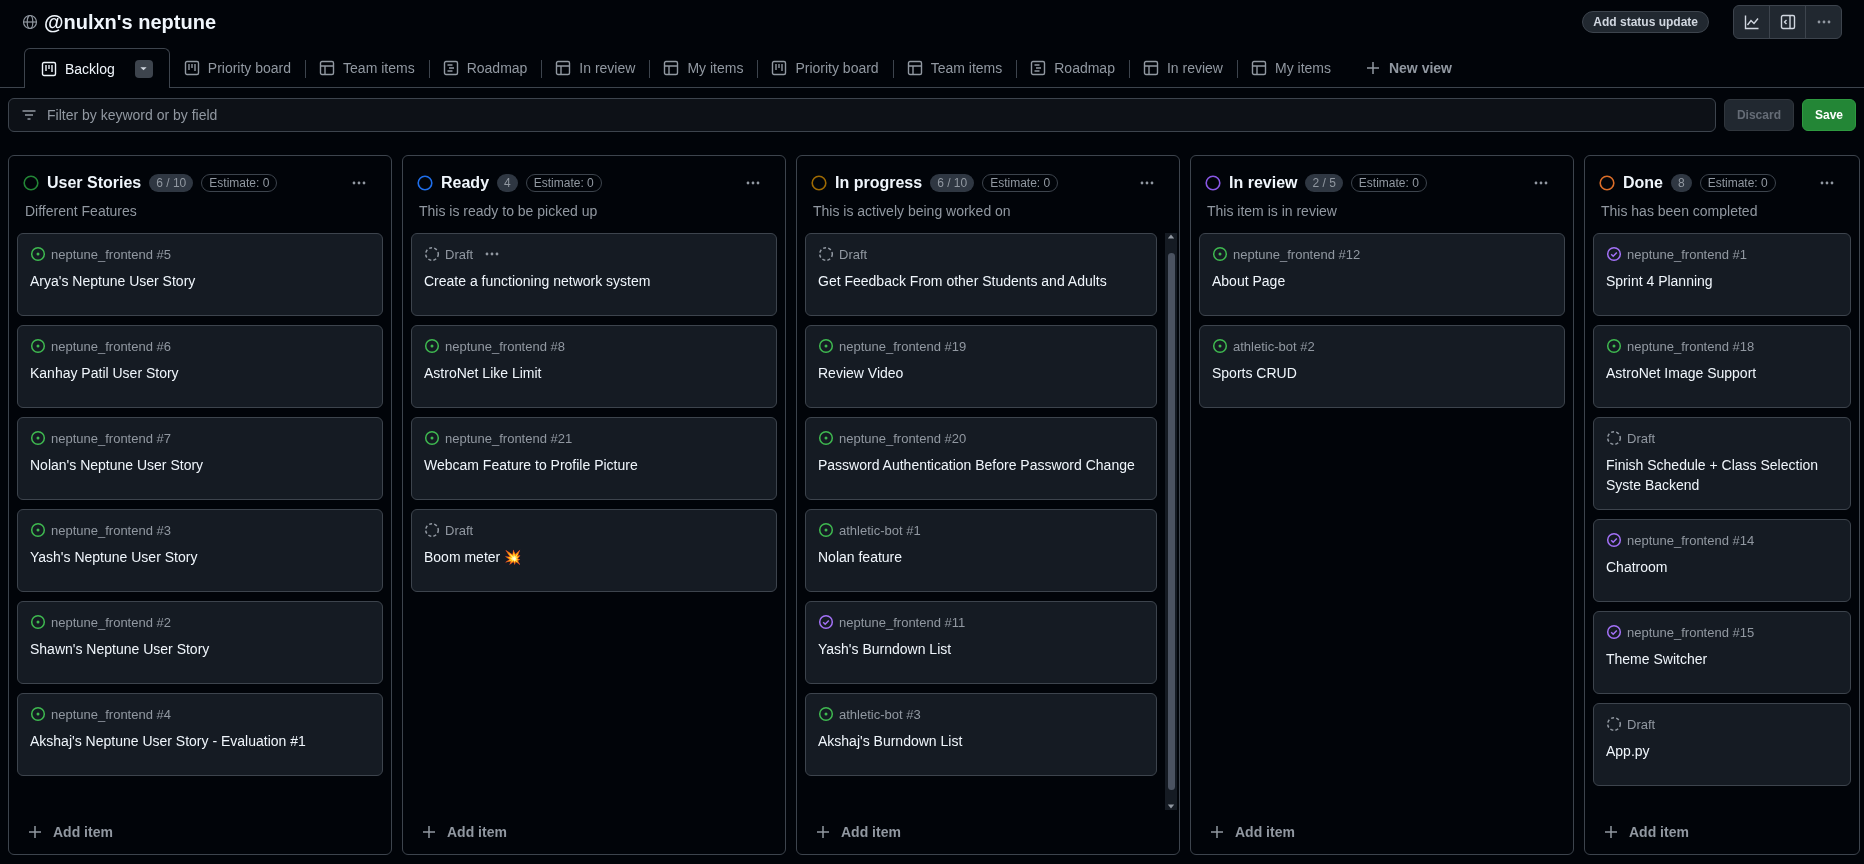 This screenshot has height=864, width=1864. Describe the element at coordinates (200, 366) in the screenshot. I see `item-card: neptune_frontend #6 Kanhay Patil User Story` at that location.